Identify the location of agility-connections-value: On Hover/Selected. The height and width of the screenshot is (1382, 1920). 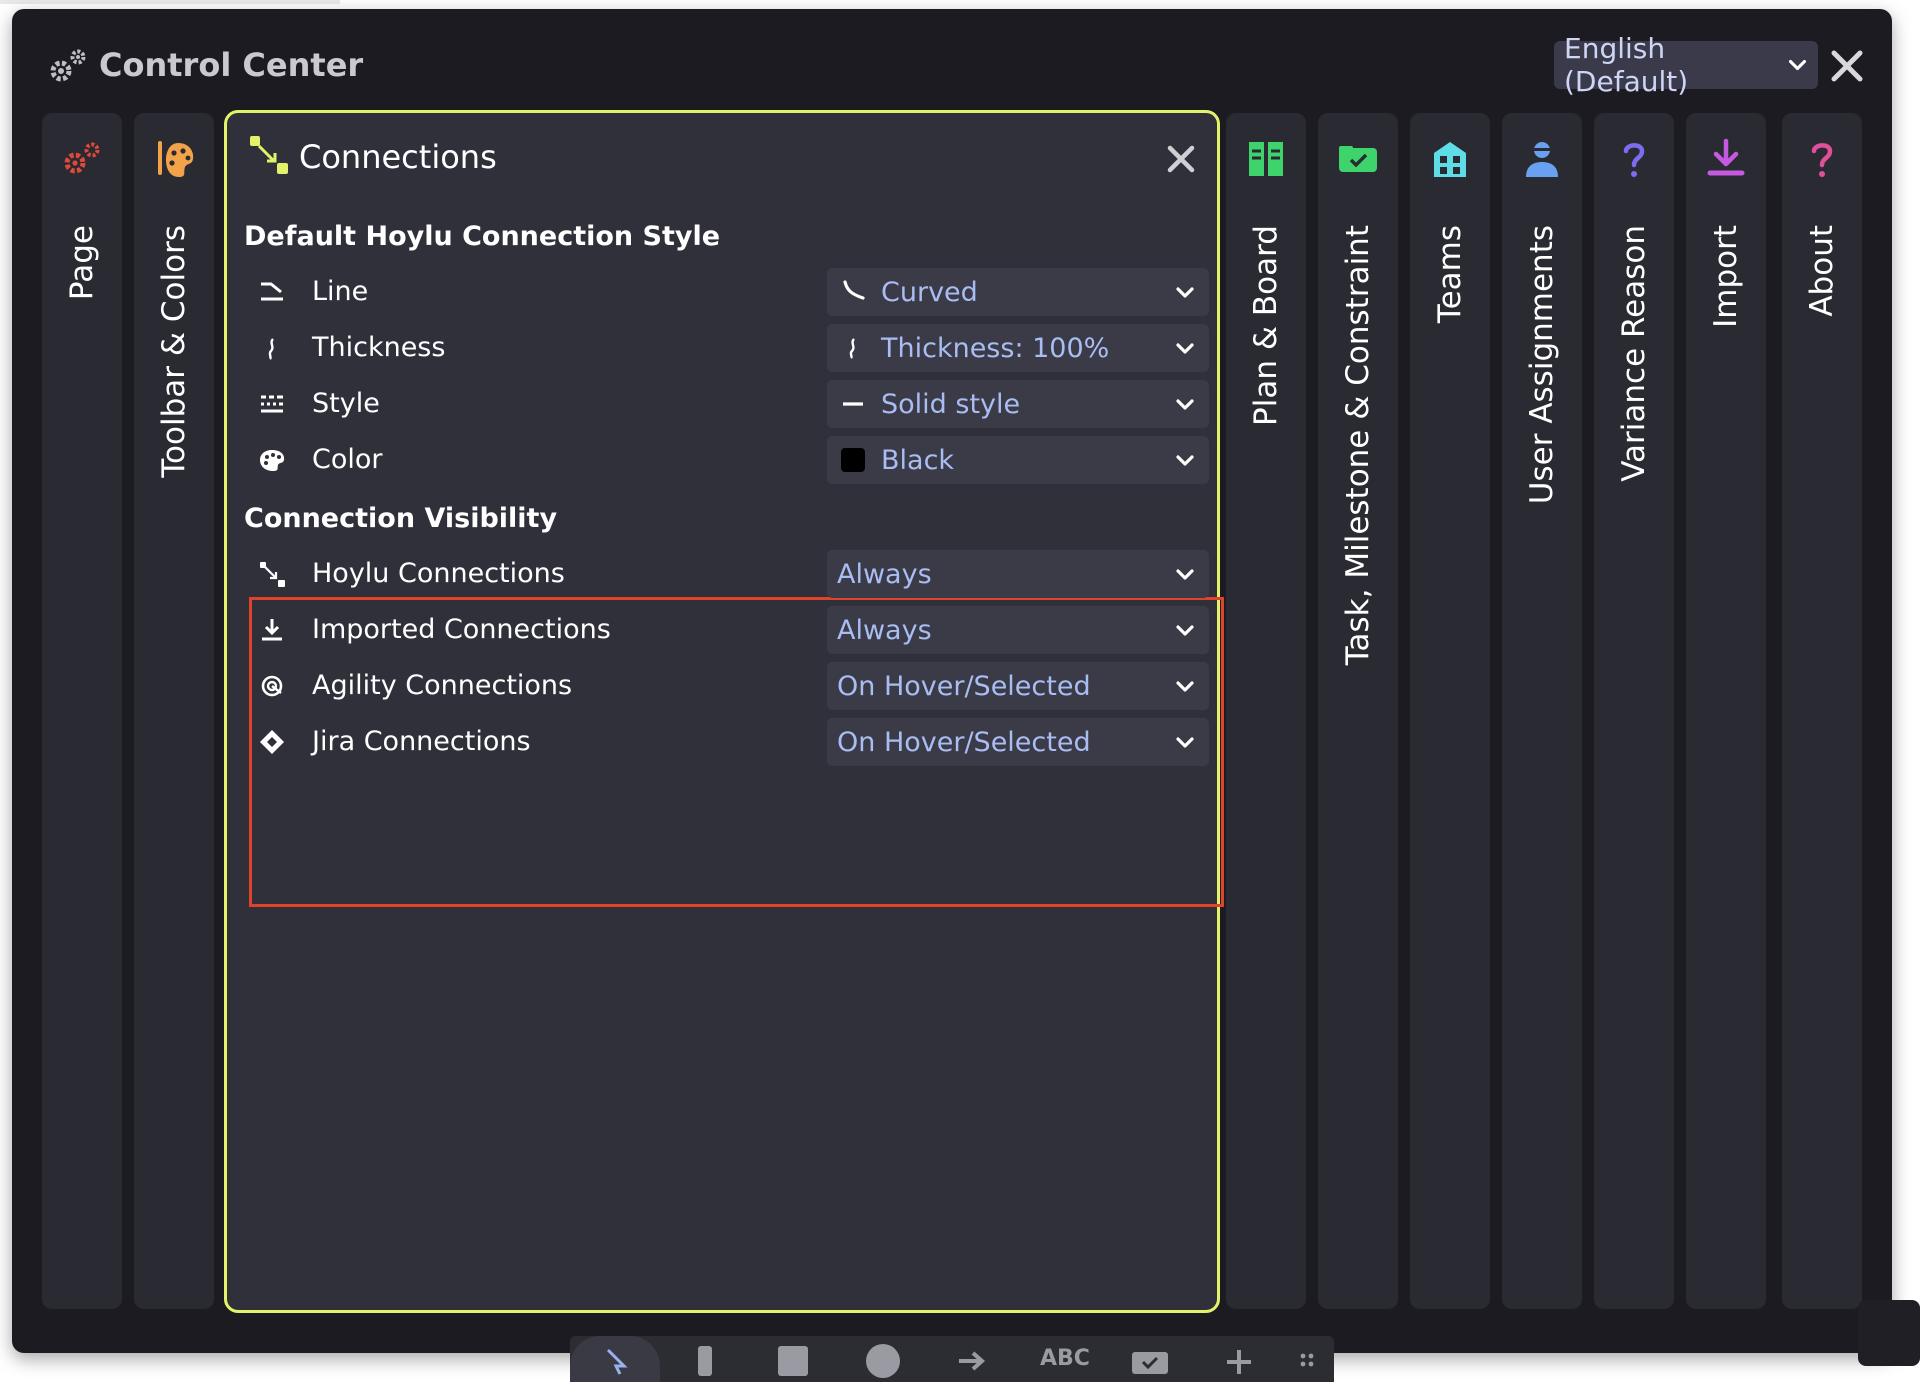
(964, 686).